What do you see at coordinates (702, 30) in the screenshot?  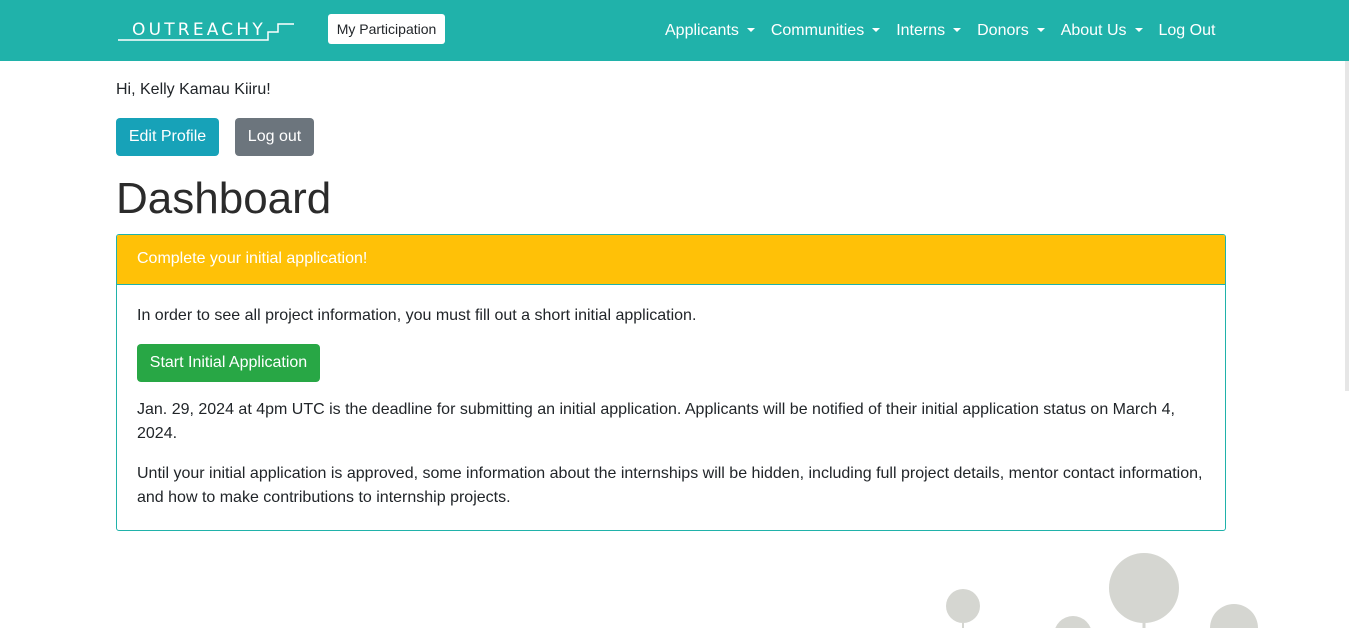 I see `nav-item-label: Applicants` at bounding box center [702, 30].